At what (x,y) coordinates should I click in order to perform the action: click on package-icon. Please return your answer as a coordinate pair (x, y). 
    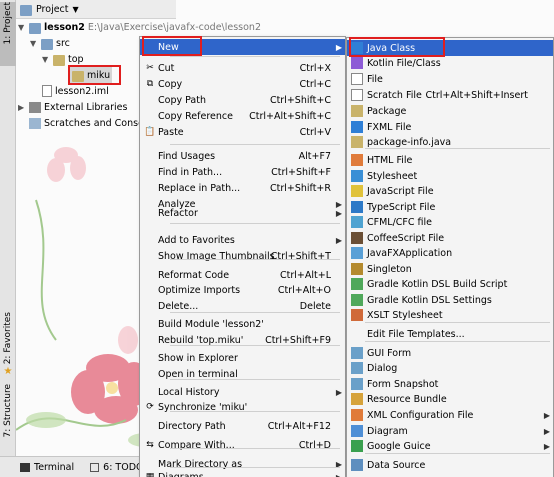
    Looking at the image, I should click on (59, 60).